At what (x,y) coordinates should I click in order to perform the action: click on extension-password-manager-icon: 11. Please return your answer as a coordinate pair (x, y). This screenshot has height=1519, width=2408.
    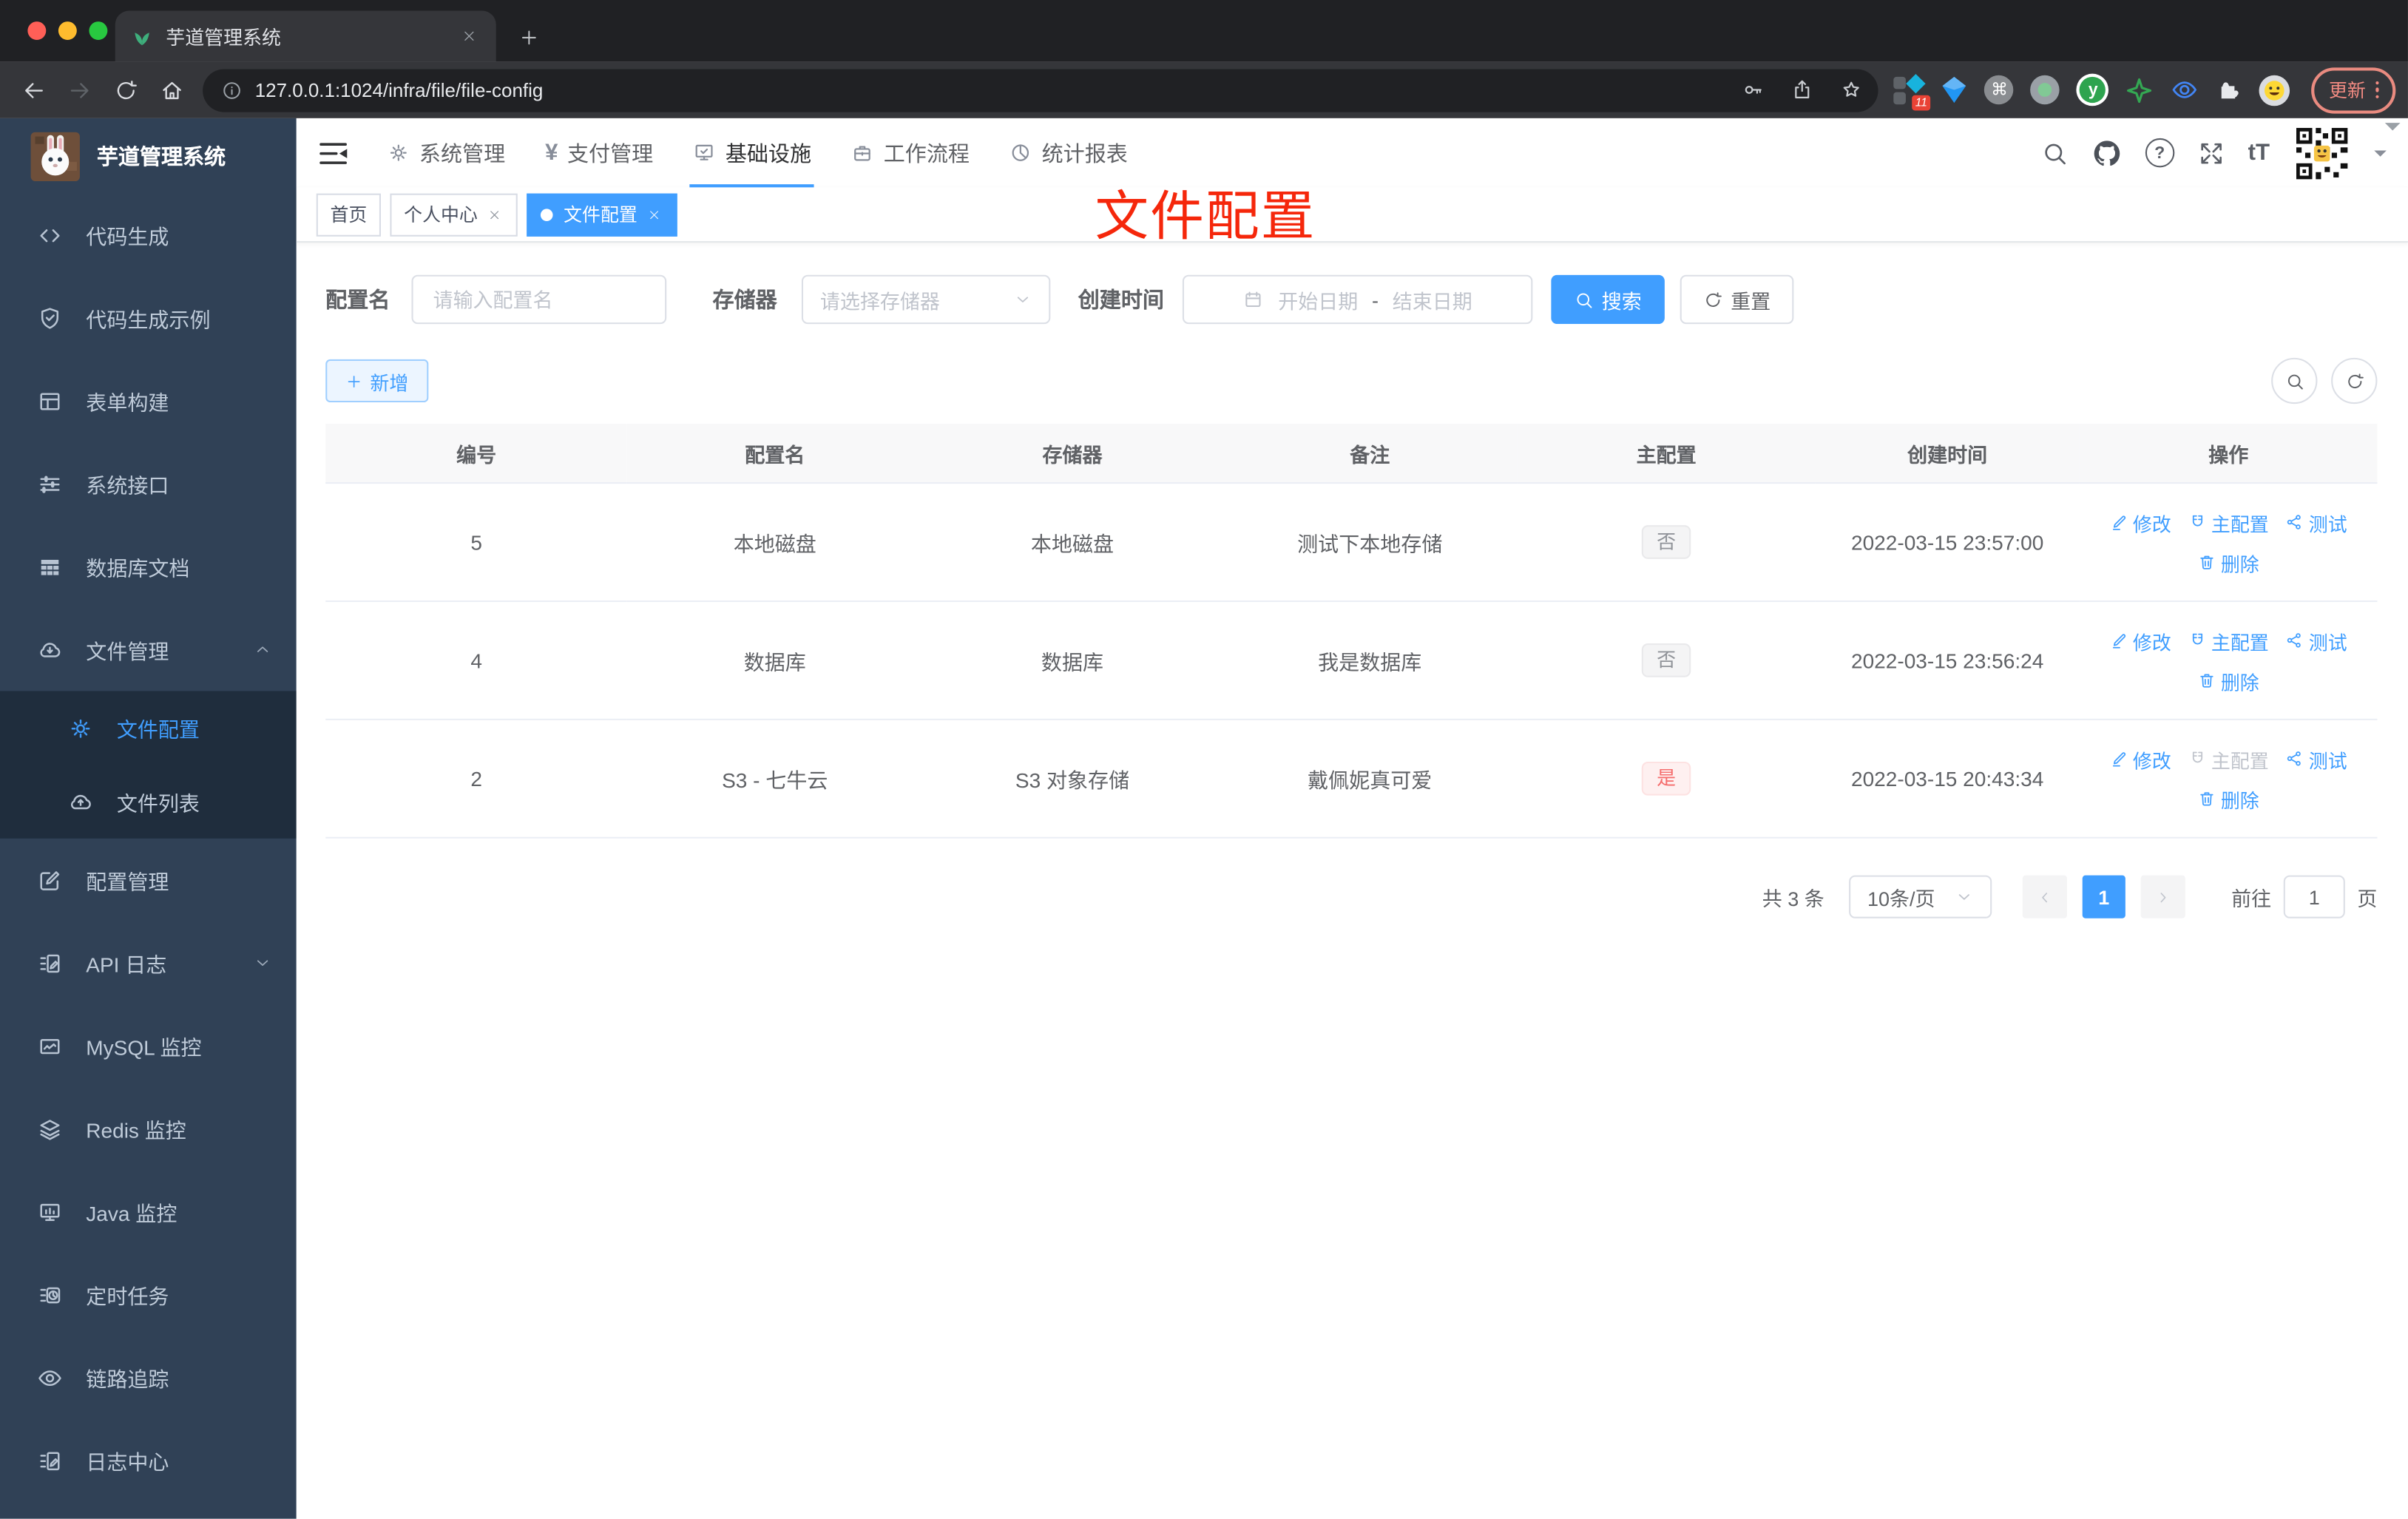
    Looking at the image, I should click on (1913, 91).